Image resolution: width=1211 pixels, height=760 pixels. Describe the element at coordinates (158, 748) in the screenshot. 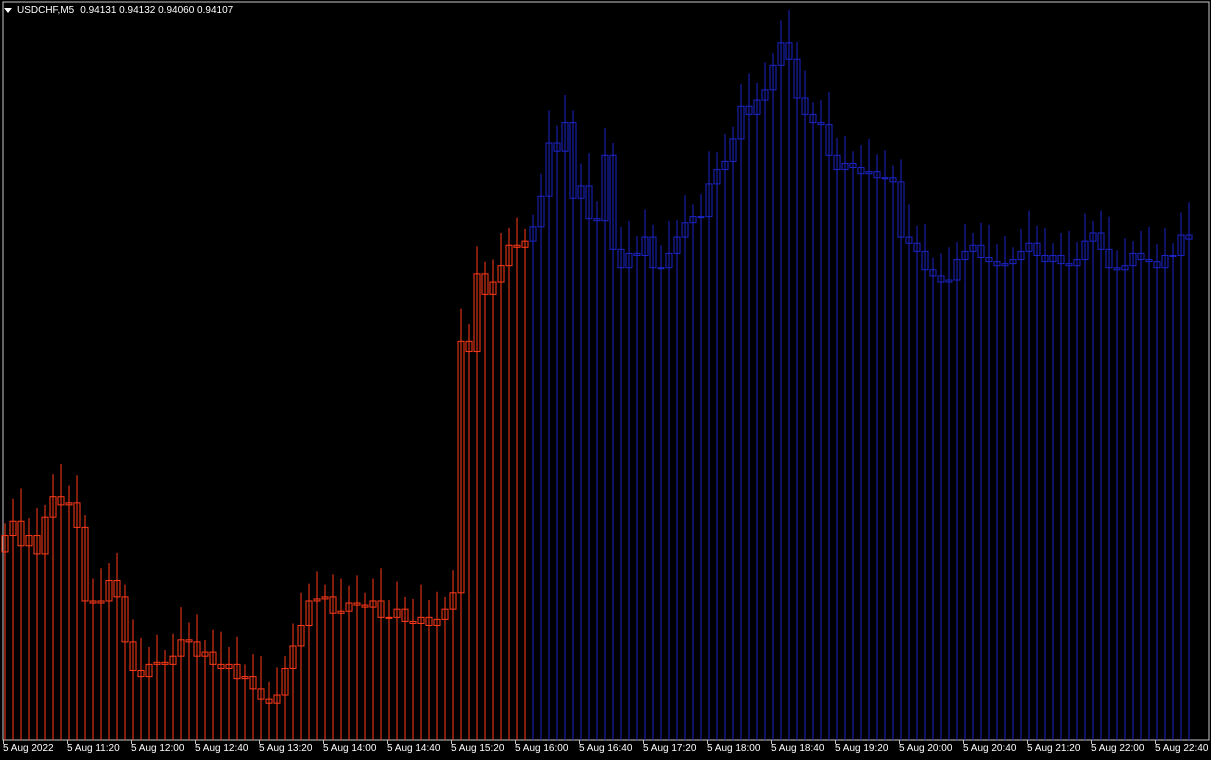

I see `time-tick-label: 5 Aug 12:00` at that location.